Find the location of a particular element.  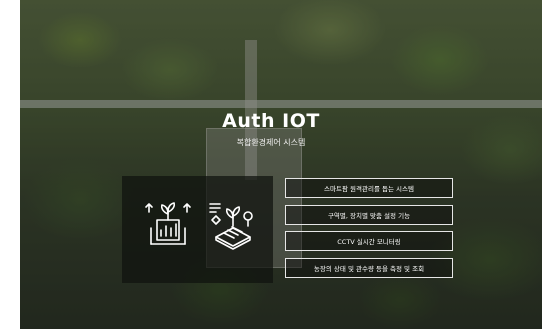

feature-remote-management: 스마트팜 원격관리를 돕는 시스템 is located at coordinates (369, 188).